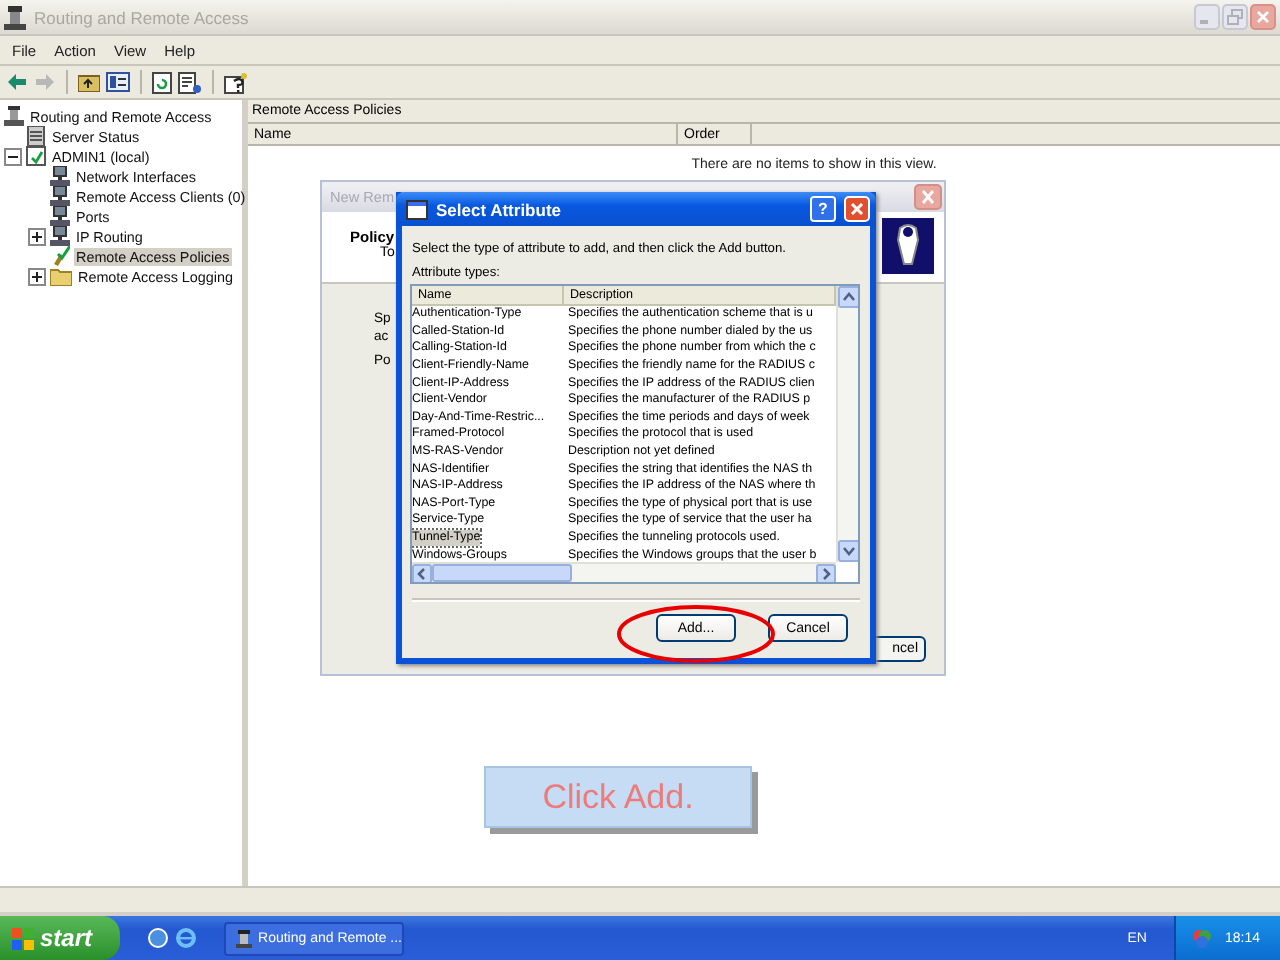 The width and height of the screenshot is (1280, 960). What do you see at coordinates (36, 156) in the screenshot?
I see `server-check-icon` at bounding box center [36, 156].